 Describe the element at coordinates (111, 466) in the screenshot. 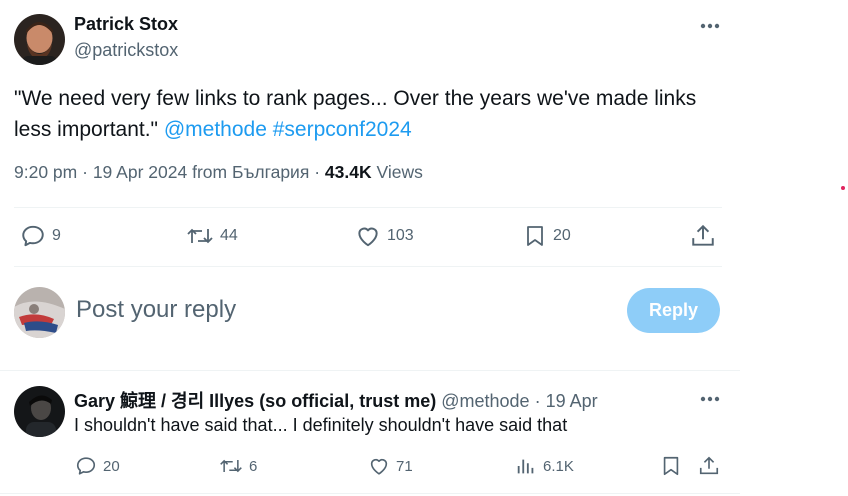

I see `reply-reply-count: 20` at that location.